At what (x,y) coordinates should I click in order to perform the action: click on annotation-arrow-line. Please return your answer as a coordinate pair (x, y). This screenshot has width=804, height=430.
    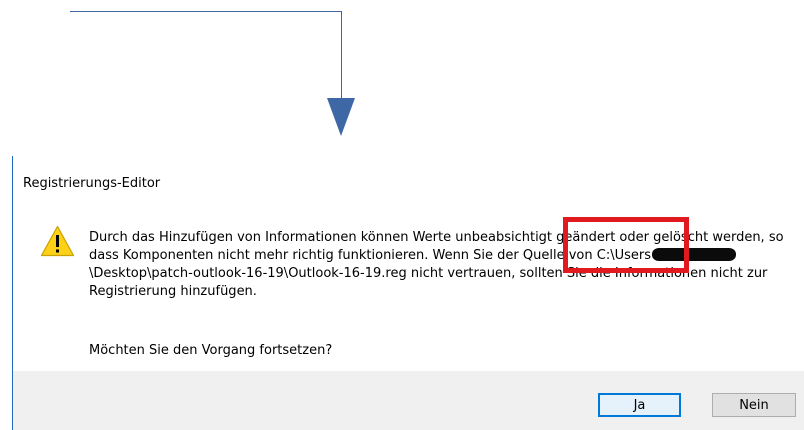
    Looking at the image, I should click on (206, 11).